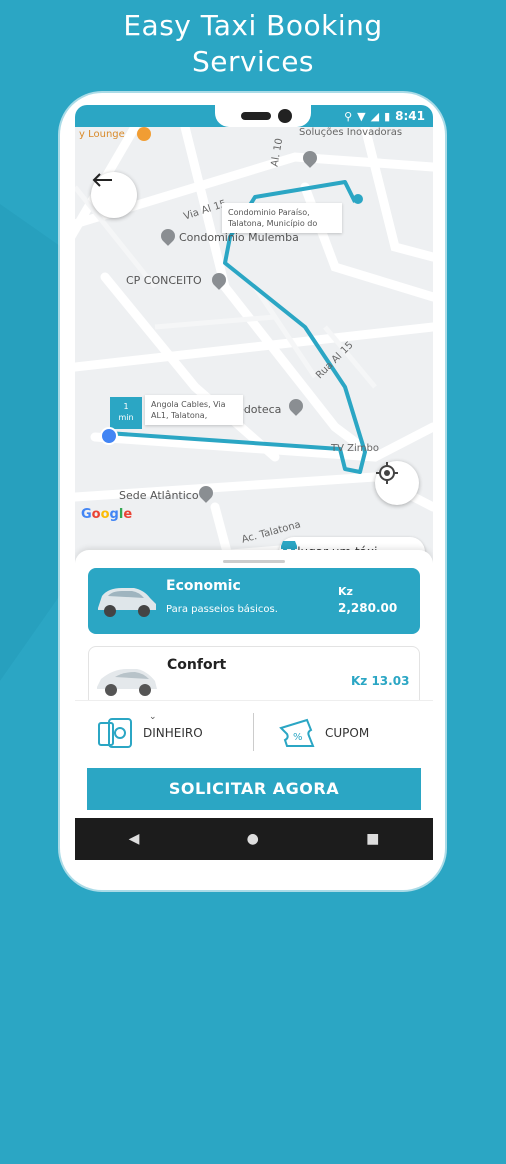 This screenshot has width=506, height=1164. What do you see at coordinates (285, 116) in the screenshot?
I see `front-camera` at bounding box center [285, 116].